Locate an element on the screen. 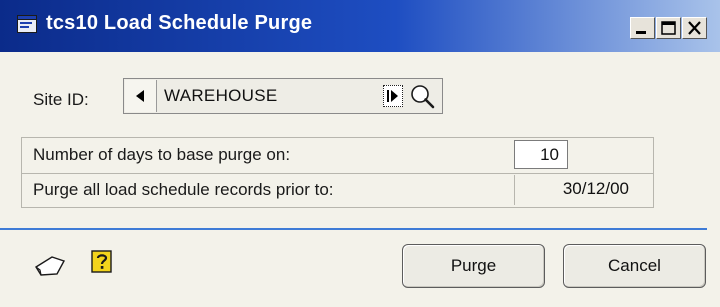  window-title: tcs10 Load Schedule Purge is located at coordinates (179, 23).